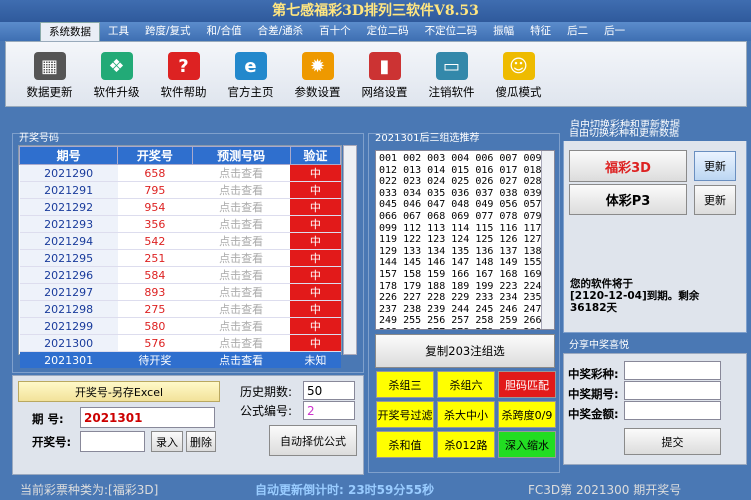  Describe the element at coordinates (154, 173) in the screenshot. I see `cell-number: 658` at that location.